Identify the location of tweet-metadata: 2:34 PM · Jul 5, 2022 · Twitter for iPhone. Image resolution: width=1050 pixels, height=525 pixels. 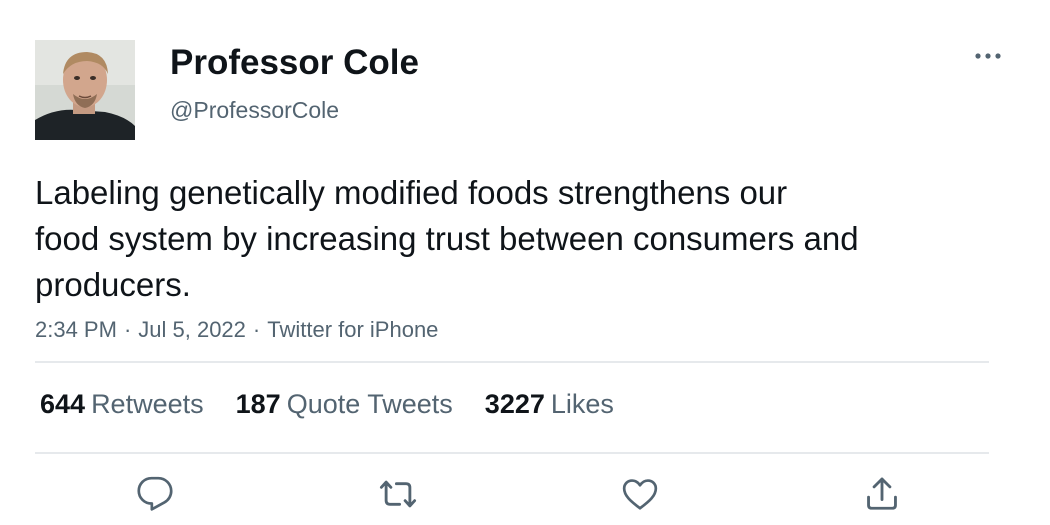
(236, 330).